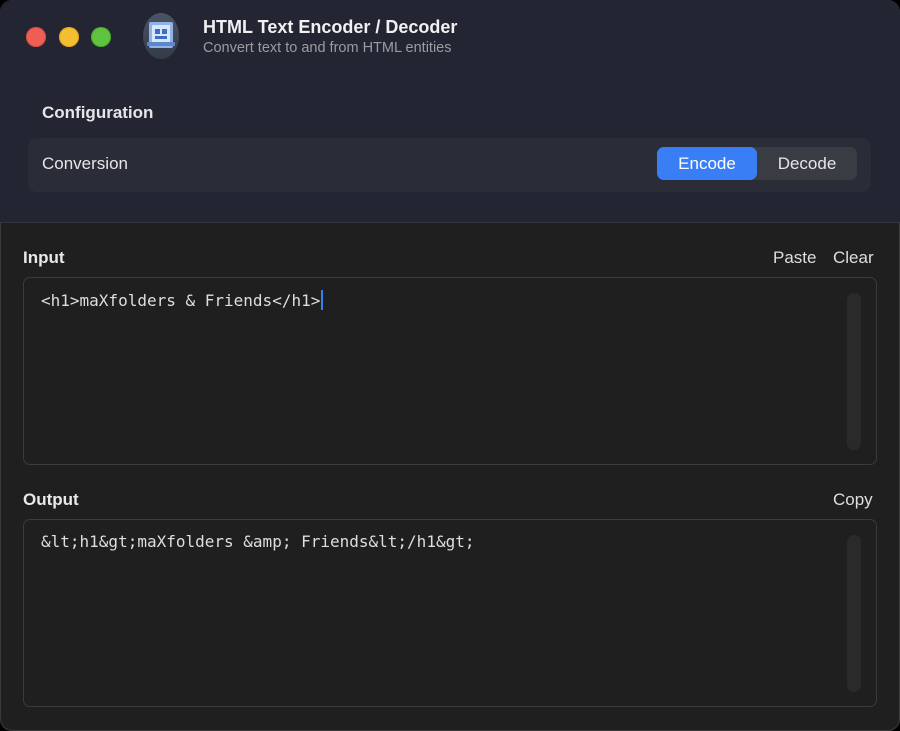 Image resolution: width=900 pixels, height=731 pixels. I want to click on paste-button: Paste, so click(794, 258).